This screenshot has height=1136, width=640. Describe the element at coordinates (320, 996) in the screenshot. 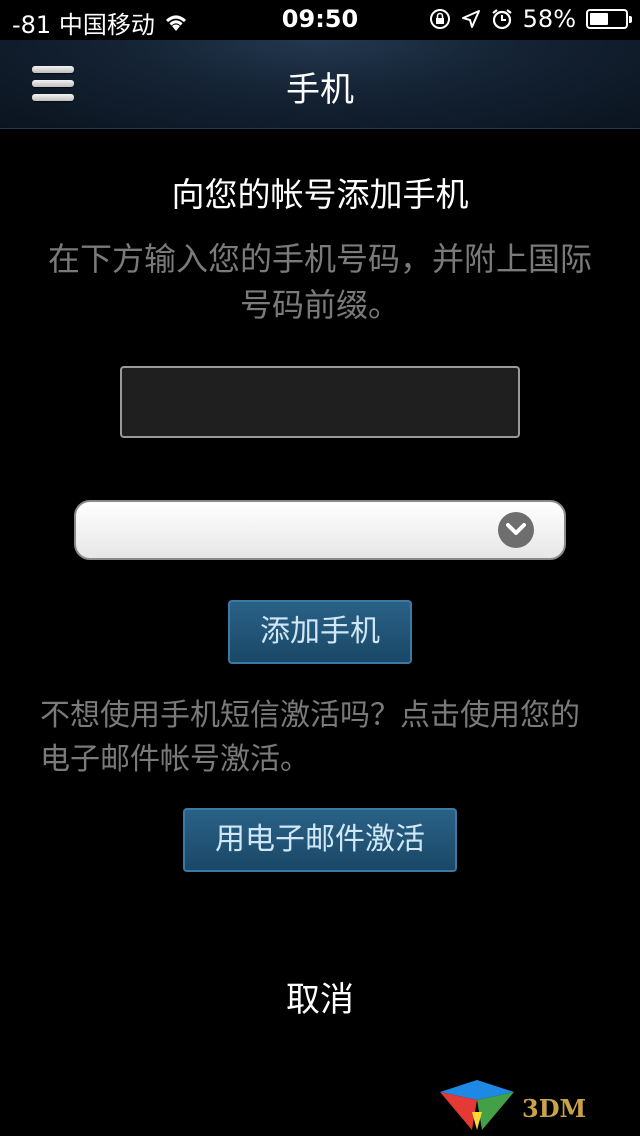

I see `cancel-button: 取消` at that location.